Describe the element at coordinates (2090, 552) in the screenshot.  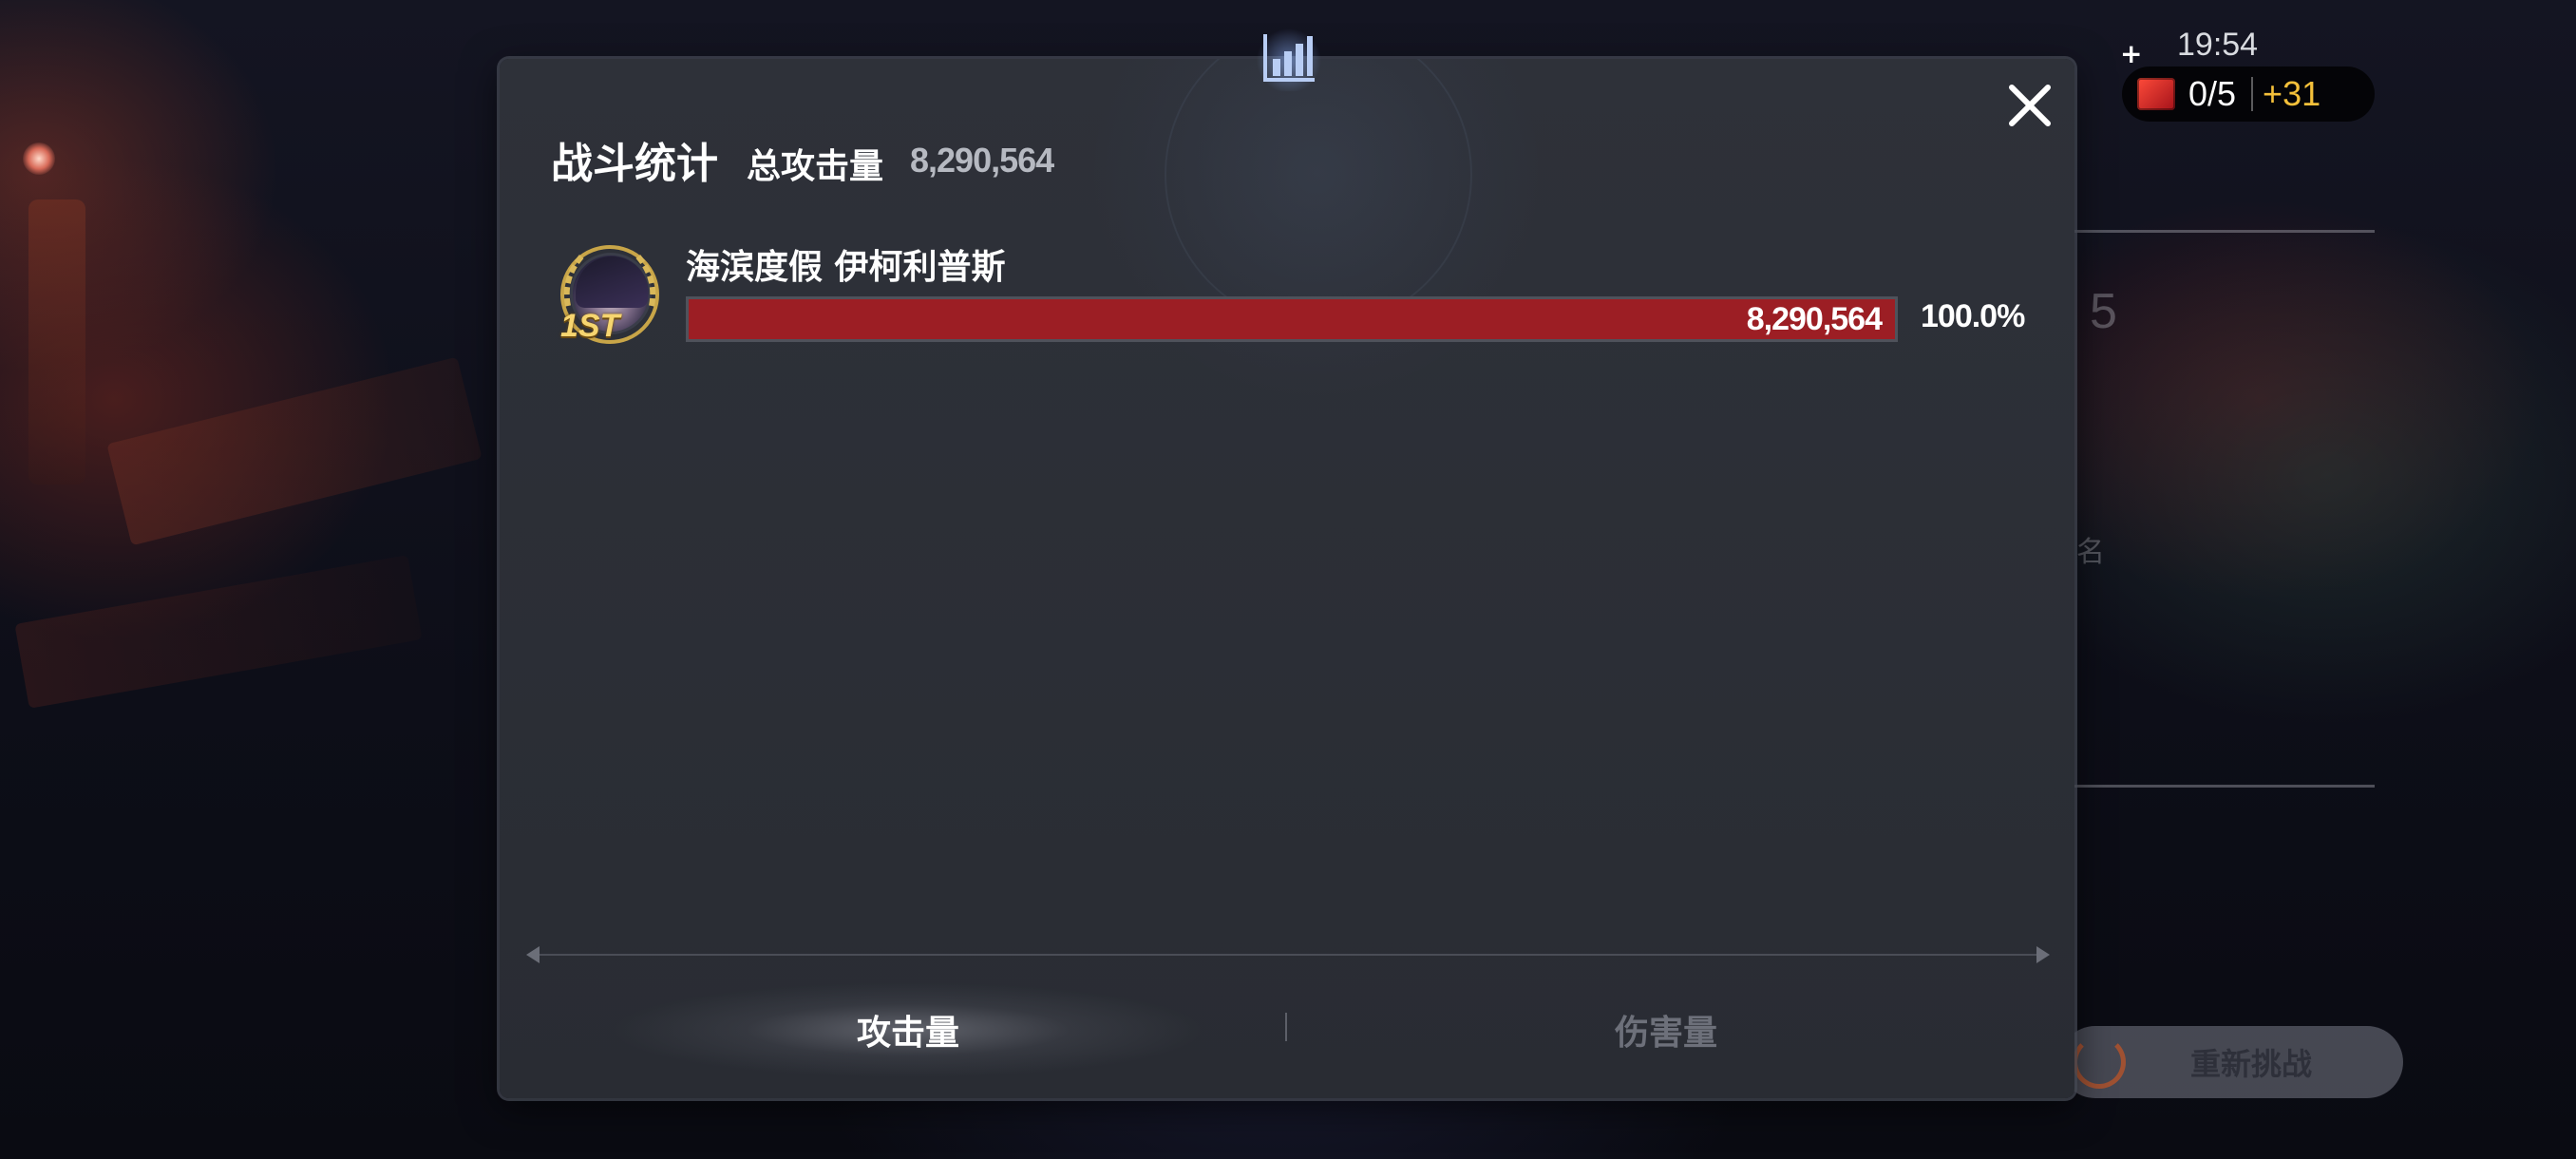
I see `background-label: 名` at that location.